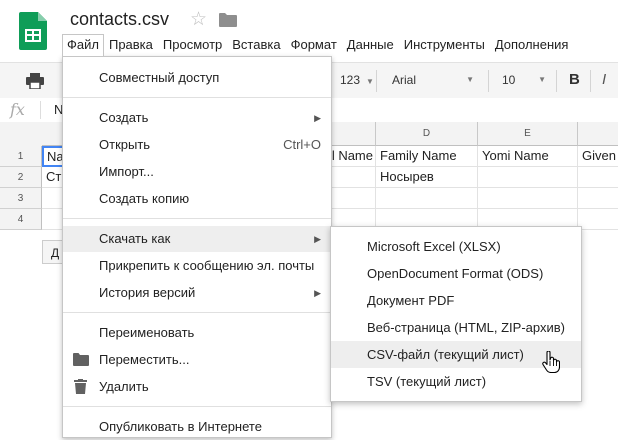  I want to click on menu-item-open: Открыть Ctrl+O, so click(197, 145).